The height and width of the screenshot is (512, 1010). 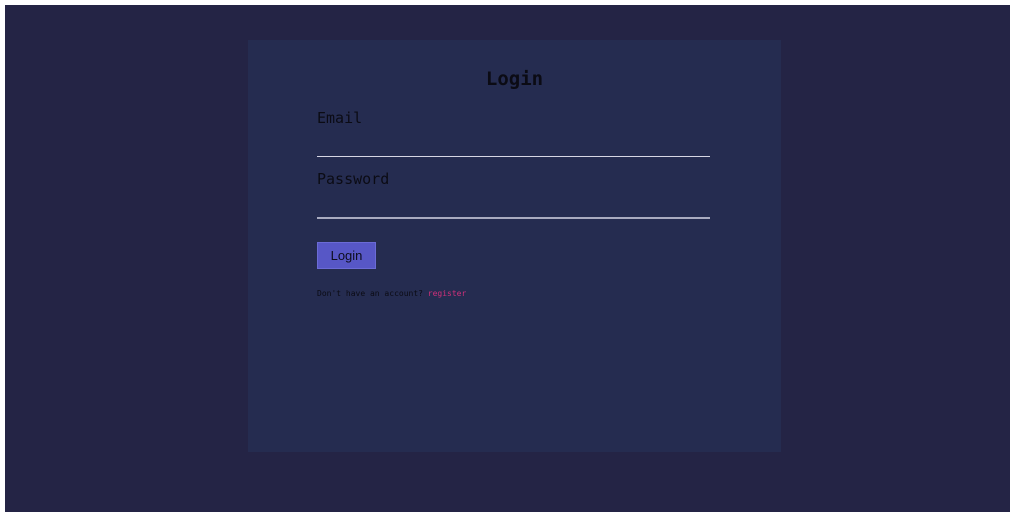 I want to click on email-label: Email, so click(x=340, y=118).